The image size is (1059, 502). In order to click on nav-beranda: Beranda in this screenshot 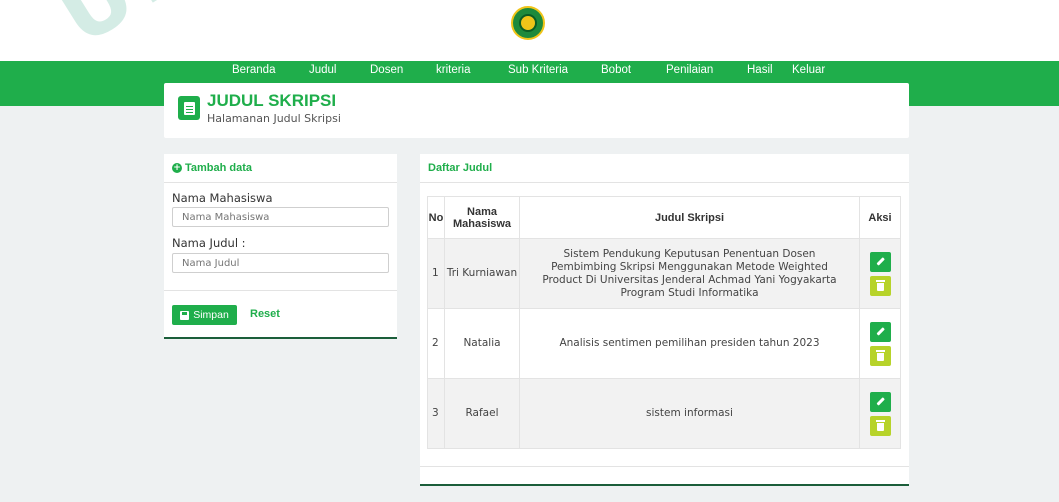, I will do `click(253, 70)`.